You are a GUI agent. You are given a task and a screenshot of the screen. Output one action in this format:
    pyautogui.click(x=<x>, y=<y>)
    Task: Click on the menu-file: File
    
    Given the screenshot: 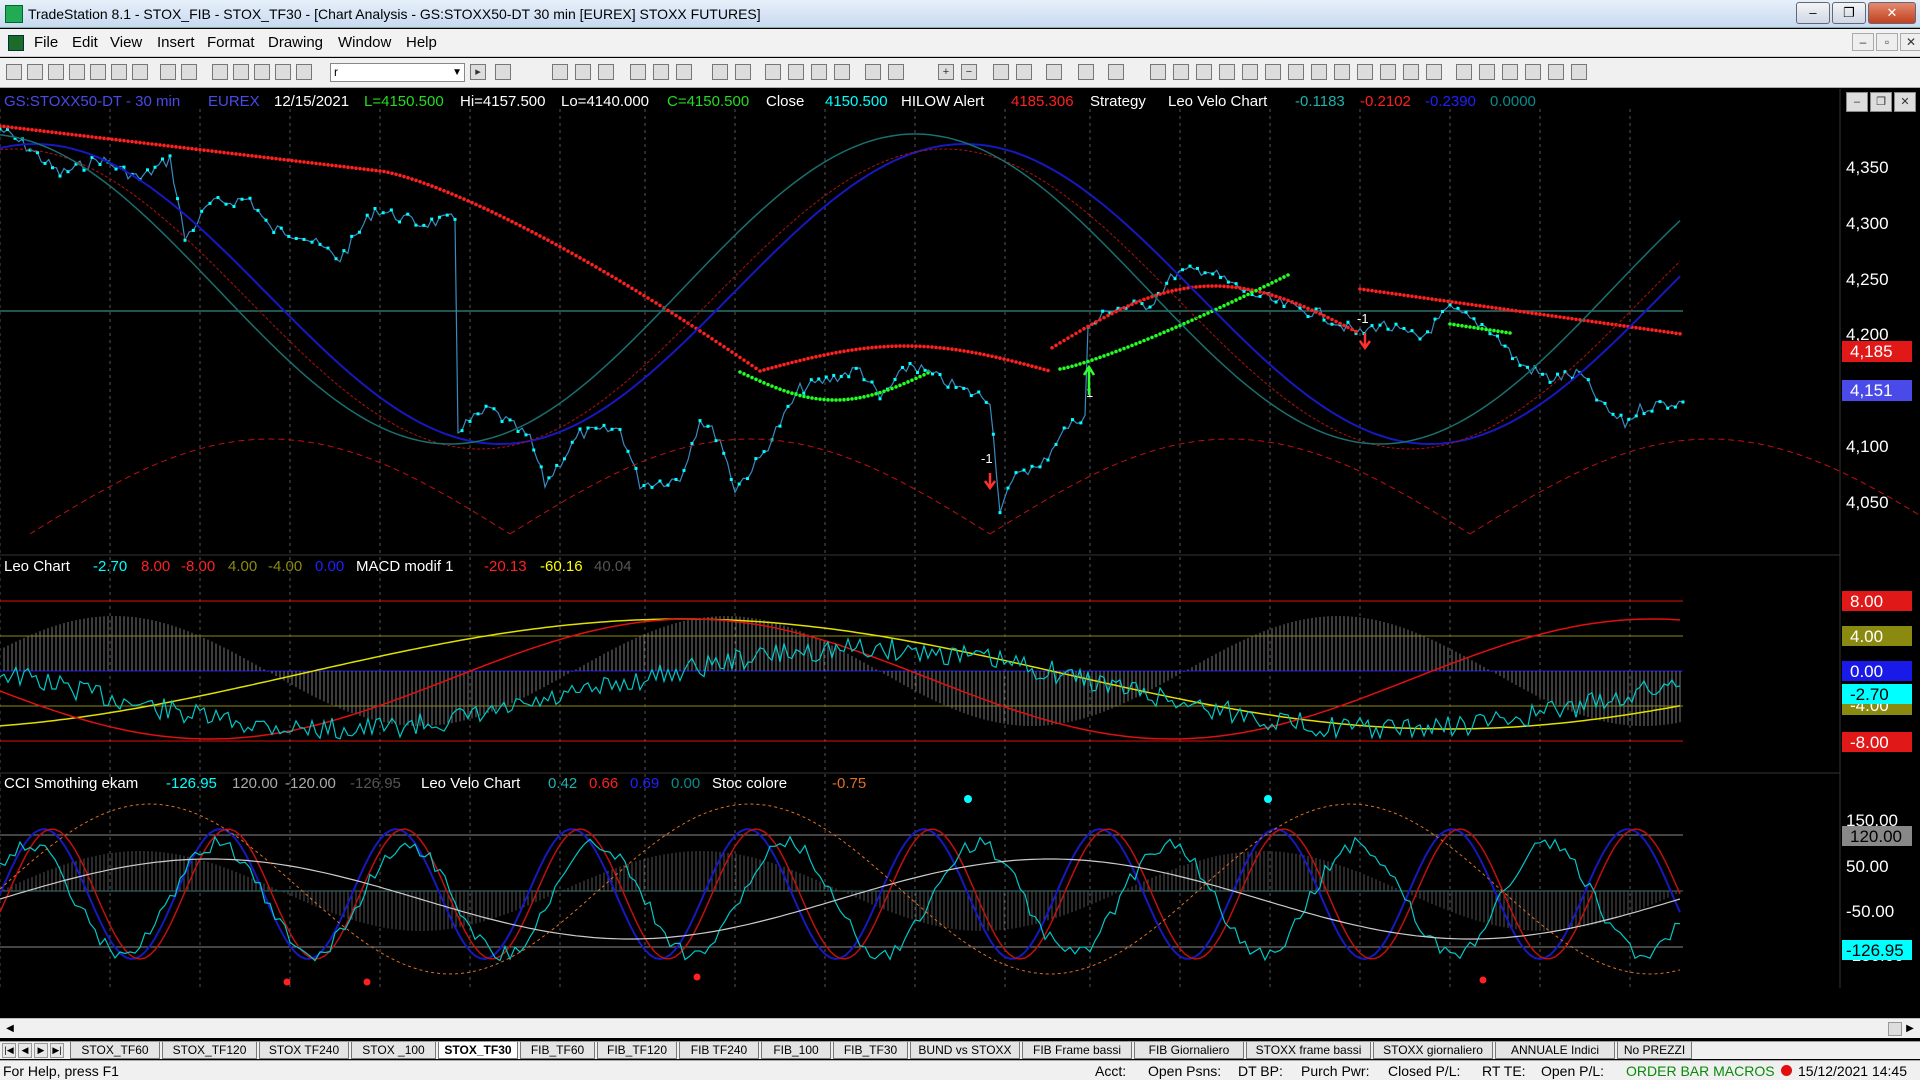 What is the action you would take?
    pyautogui.click(x=46, y=42)
    